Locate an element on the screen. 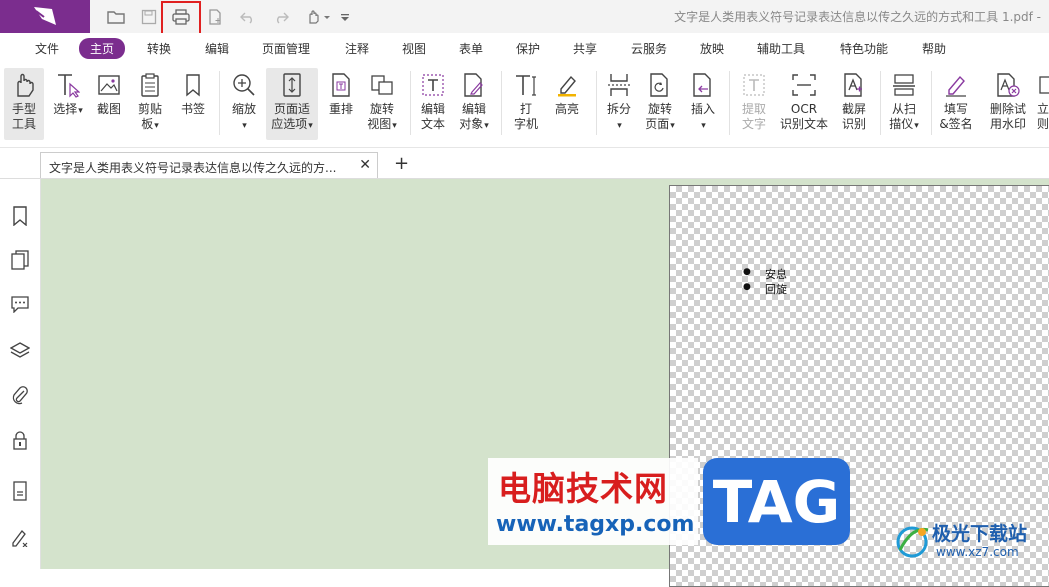 The height and width of the screenshot is (587, 1049). document-title: 文字是人类用表义符号记录表达信息以传之久远的方式和工具 1.pdf - is located at coordinates (857, 17).